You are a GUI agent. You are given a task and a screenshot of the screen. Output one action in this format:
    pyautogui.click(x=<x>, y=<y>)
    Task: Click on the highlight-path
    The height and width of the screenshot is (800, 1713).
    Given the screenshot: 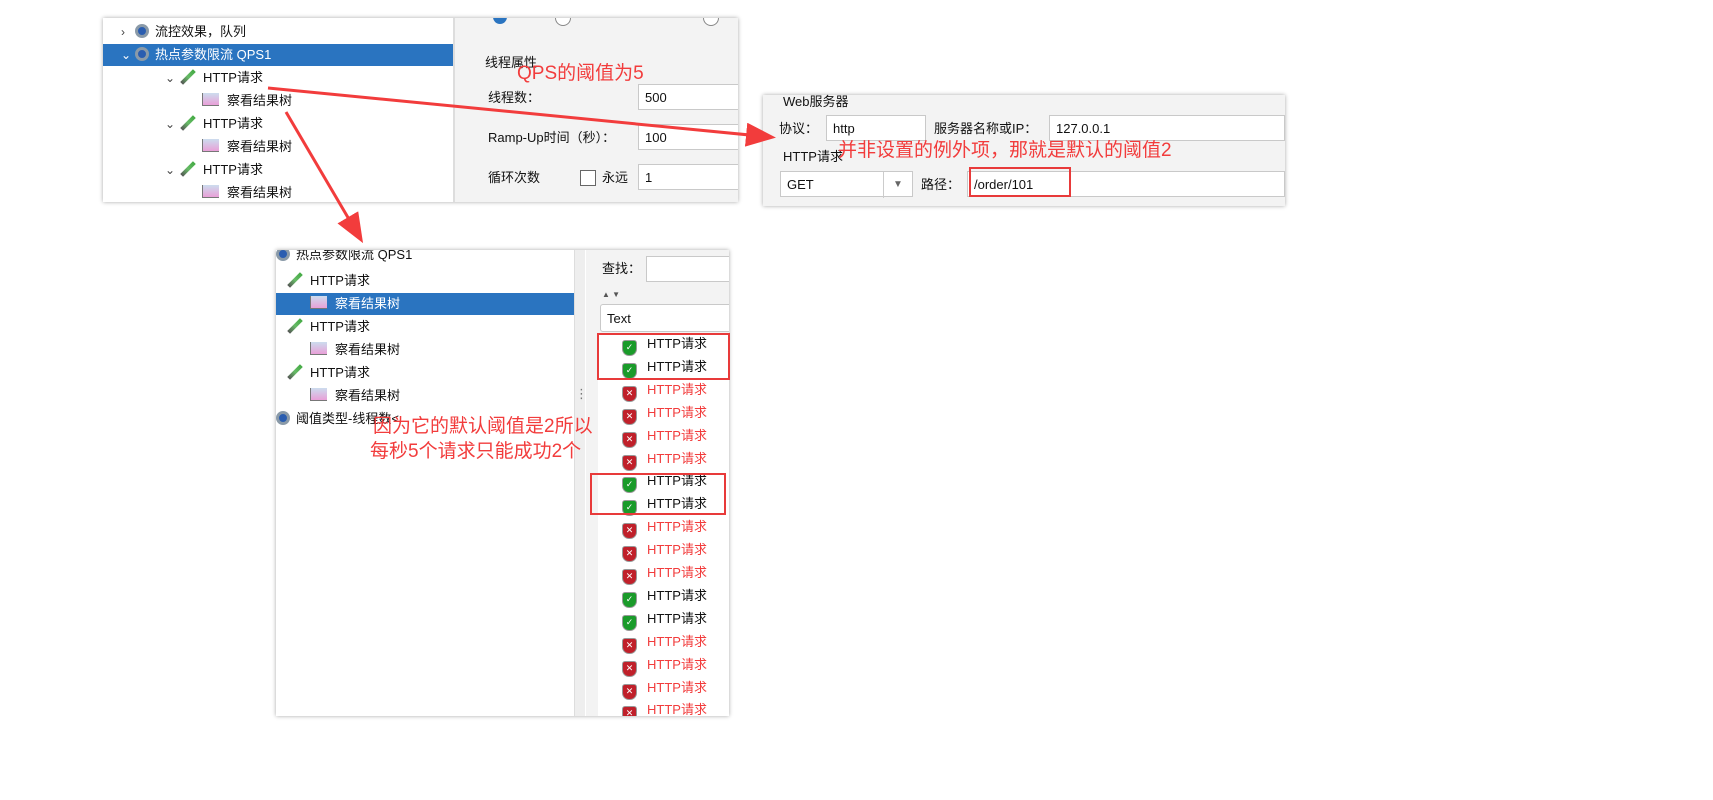 What is the action you would take?
    pyautogui.click(x=1020, y=182)
    